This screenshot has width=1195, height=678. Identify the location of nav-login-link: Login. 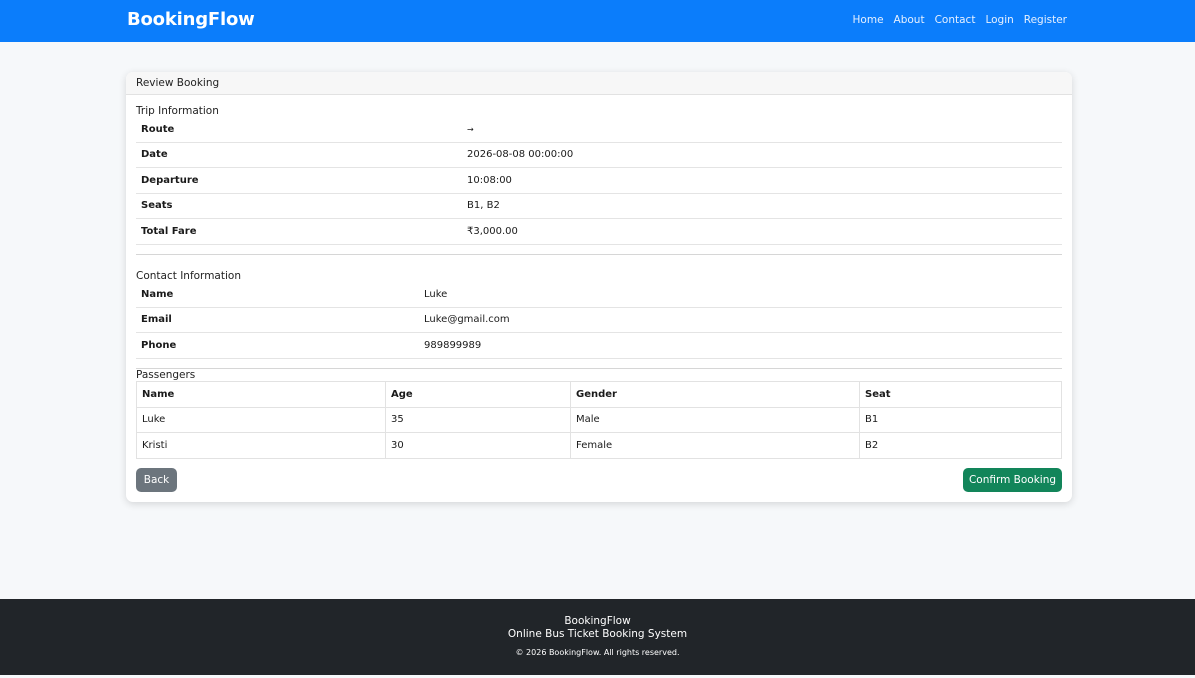
(999, 20).